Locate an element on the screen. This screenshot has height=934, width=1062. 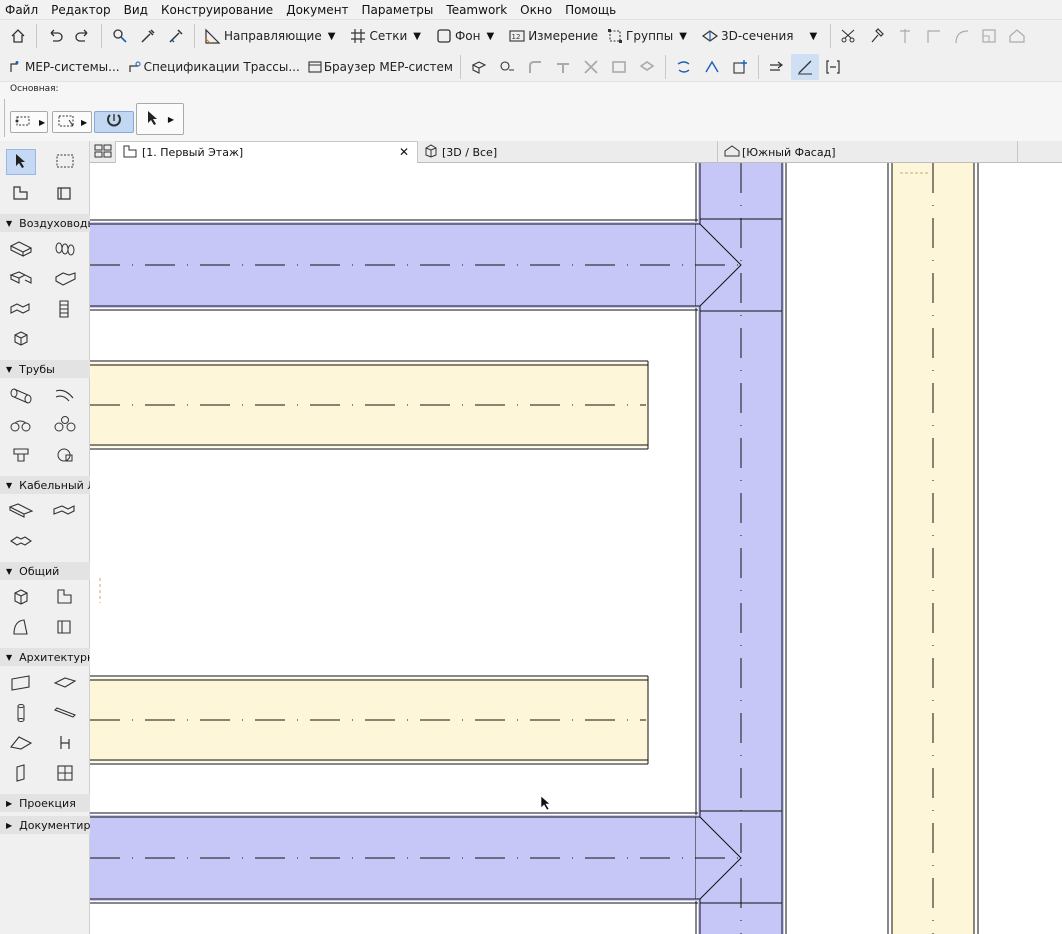
duct-branch-tool is located at coordinates (21, 310).